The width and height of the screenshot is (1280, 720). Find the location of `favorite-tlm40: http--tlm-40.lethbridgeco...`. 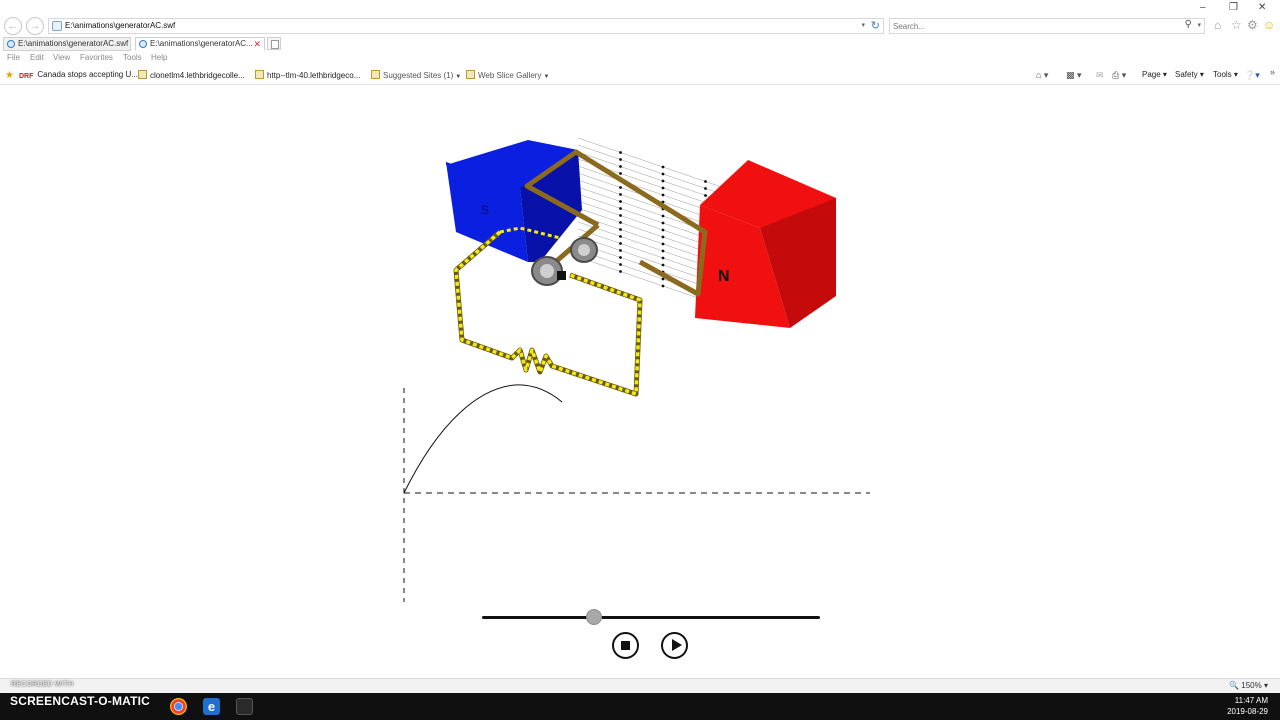

favorite-tlm40: http--tlm-40.lethbridgeco... is located at coordinates (307, 75).